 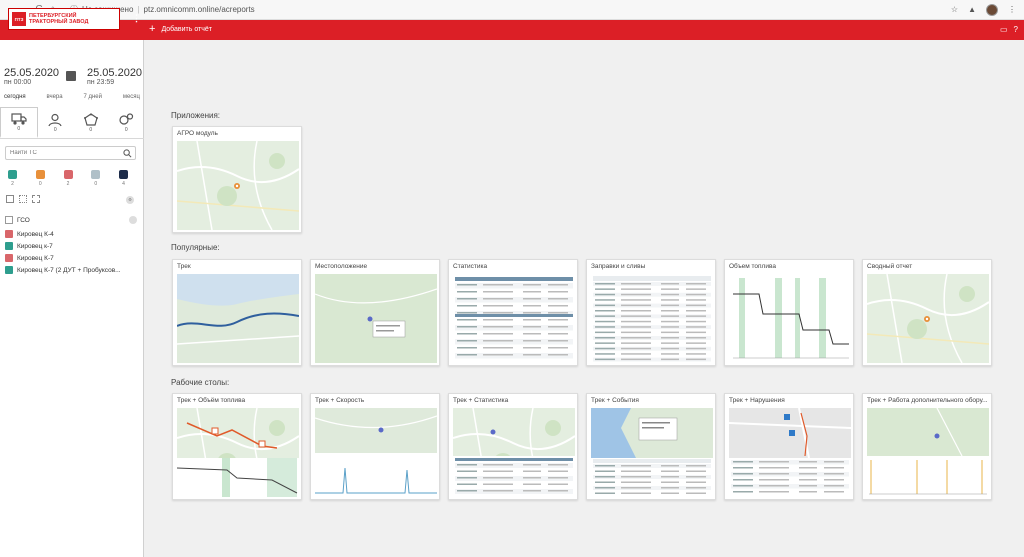 What do you see at coordinates (71, 76) in the screenshot?
I see `calendar-icon` at bounding box center [71, 76].